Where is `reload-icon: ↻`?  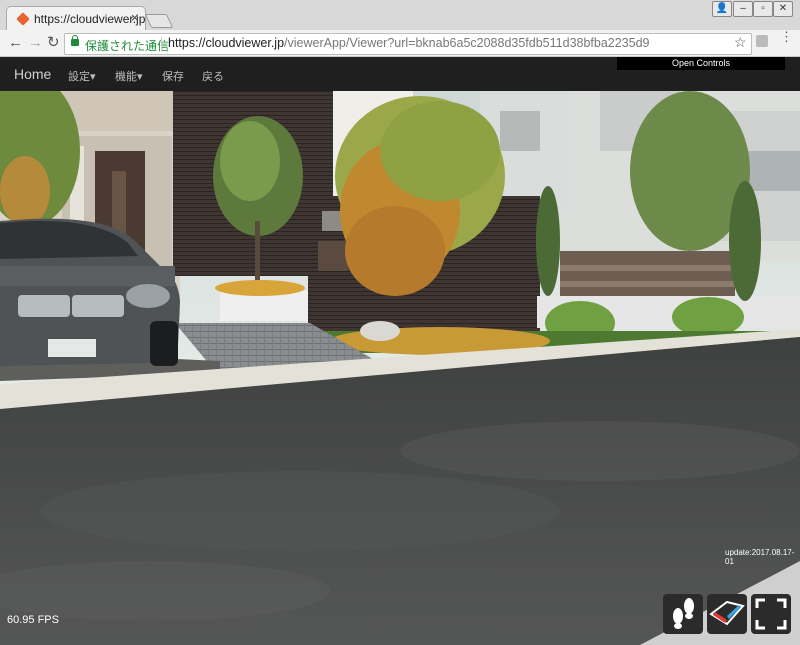
reload-icon: ↻ is located at coordinates (53, 43).